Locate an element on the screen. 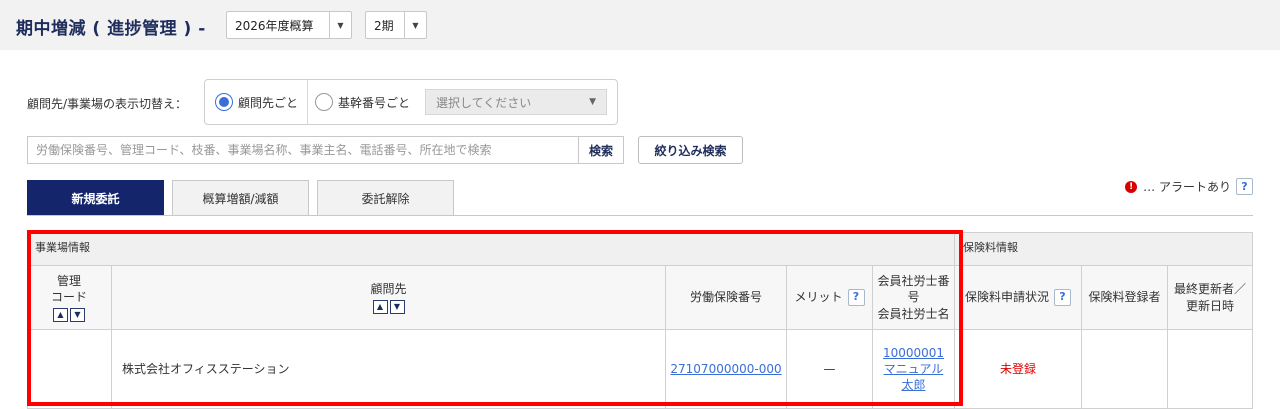 The height and width of the screenshot is (409, 1280). top-bar: 期中増減 ( 進捗管理 ) - 2026年度概算 ▼ 2期 ▼ is located at coordinates (640, 25).